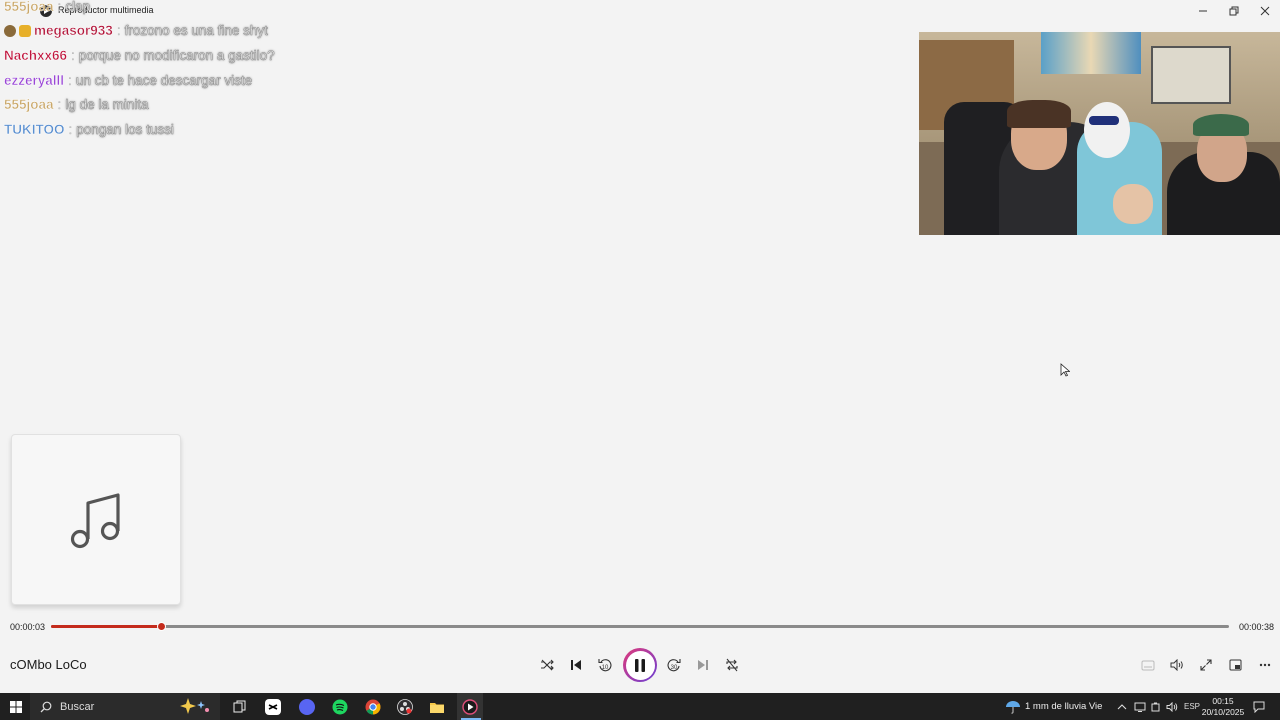 The image size is (1280, 720). Describe the element at coordinates (164, 80) in the screenshot. I see `chat-text: un cb te hace descargar viste` at that location.